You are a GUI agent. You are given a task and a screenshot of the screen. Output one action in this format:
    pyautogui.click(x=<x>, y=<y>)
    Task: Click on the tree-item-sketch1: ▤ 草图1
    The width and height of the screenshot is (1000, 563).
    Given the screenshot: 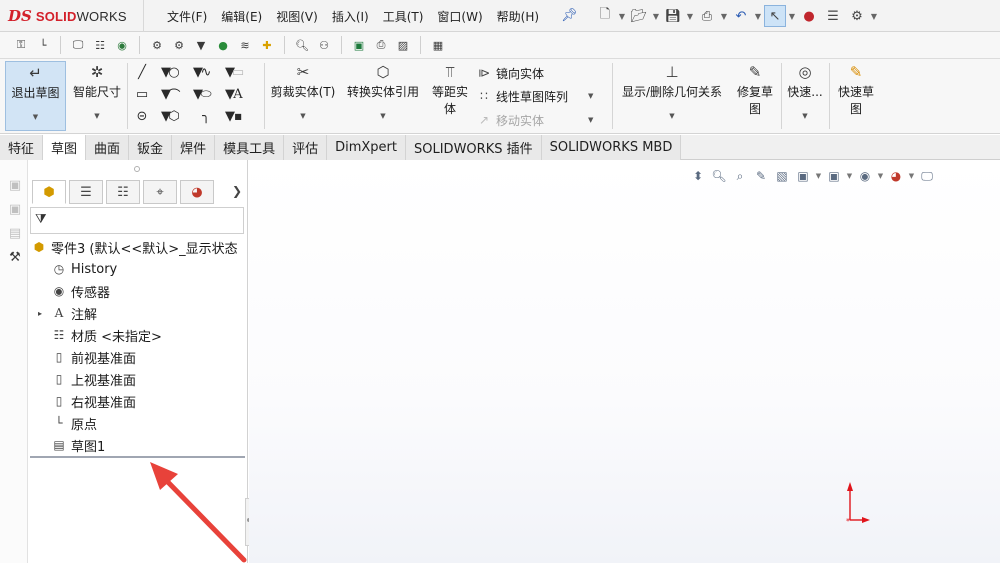 What is the action you would take?
    pyautogui.click(x=138, y=445)
    